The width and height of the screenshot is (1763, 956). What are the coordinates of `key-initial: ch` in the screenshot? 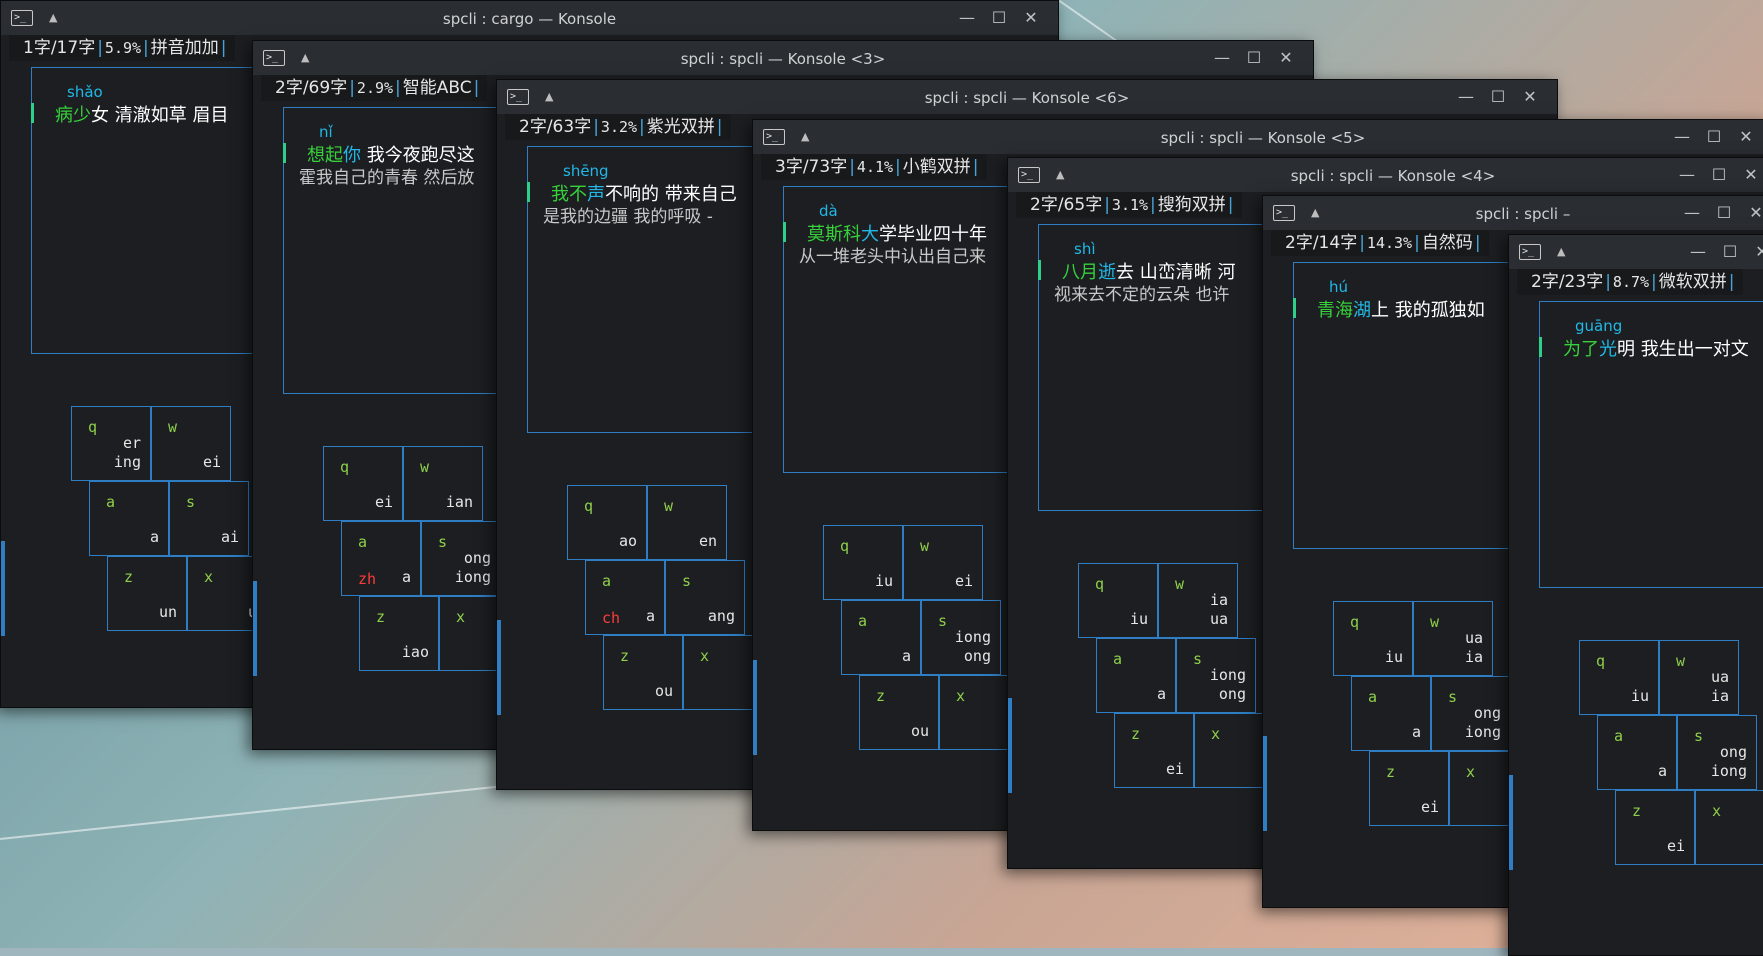 It's located at (611, 618).